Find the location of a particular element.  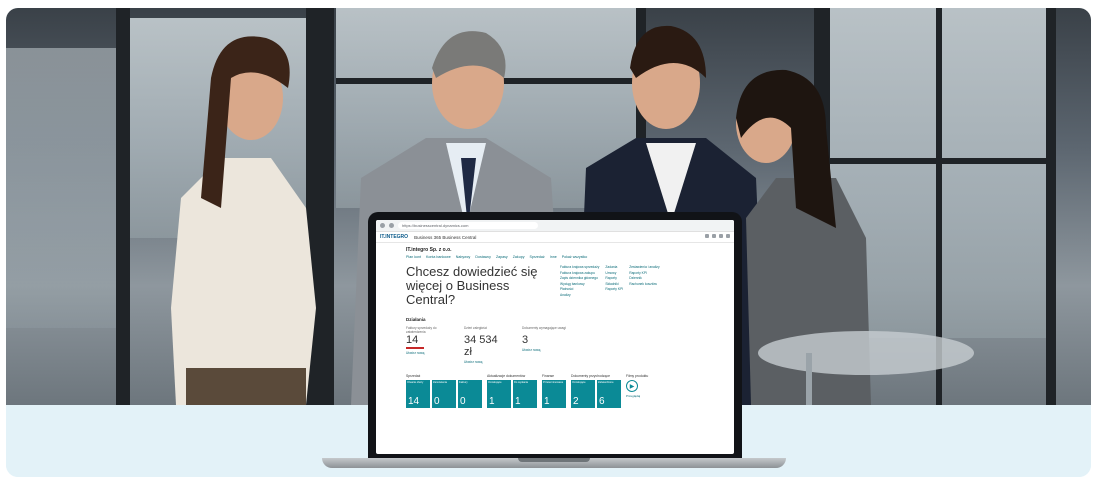

action-link: Faktura krajowa zakupu is located at coordinates (579, 273).